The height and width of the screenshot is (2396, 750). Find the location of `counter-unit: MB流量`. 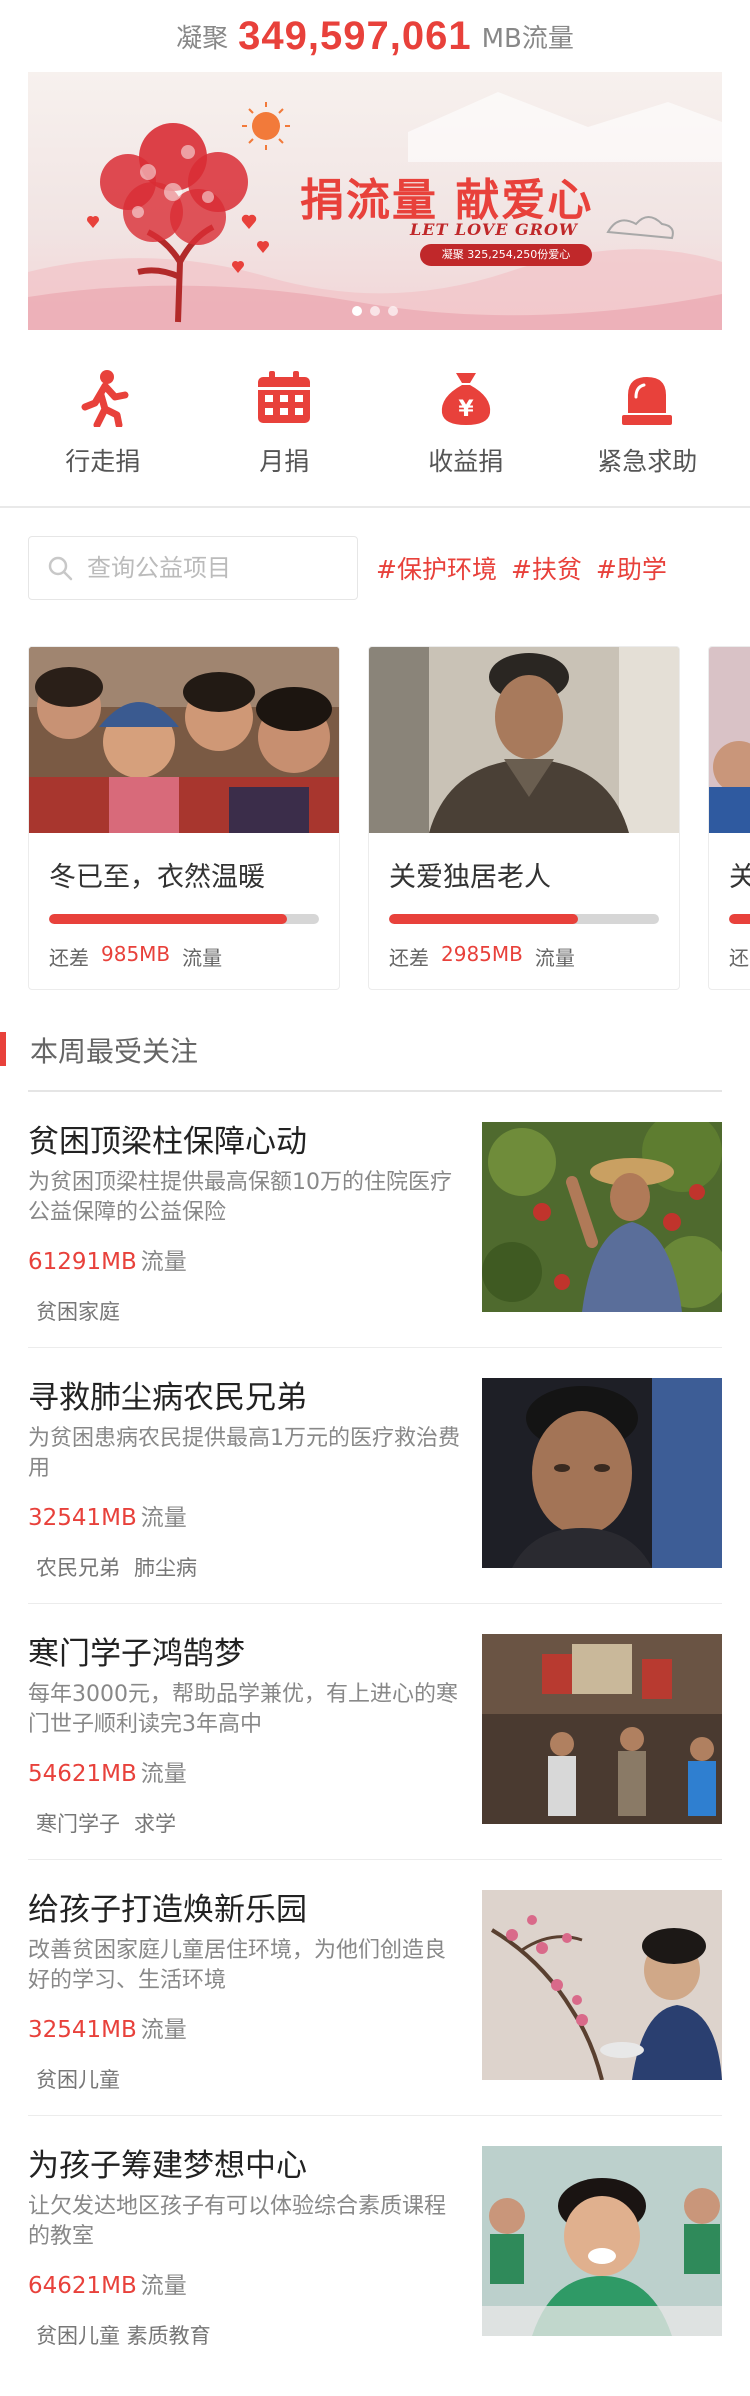

counter-unit: MB流量 is located at coordinates (527, 38).